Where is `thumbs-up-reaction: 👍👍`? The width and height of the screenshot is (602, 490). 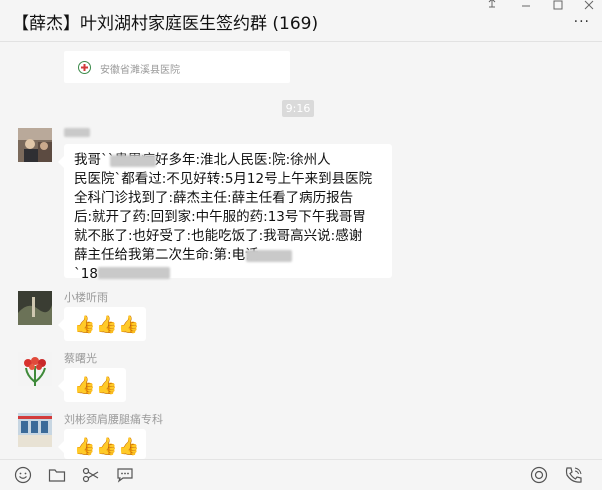
thumbs-up-reaction: 👍👍 is located at coordinates (96, 386).